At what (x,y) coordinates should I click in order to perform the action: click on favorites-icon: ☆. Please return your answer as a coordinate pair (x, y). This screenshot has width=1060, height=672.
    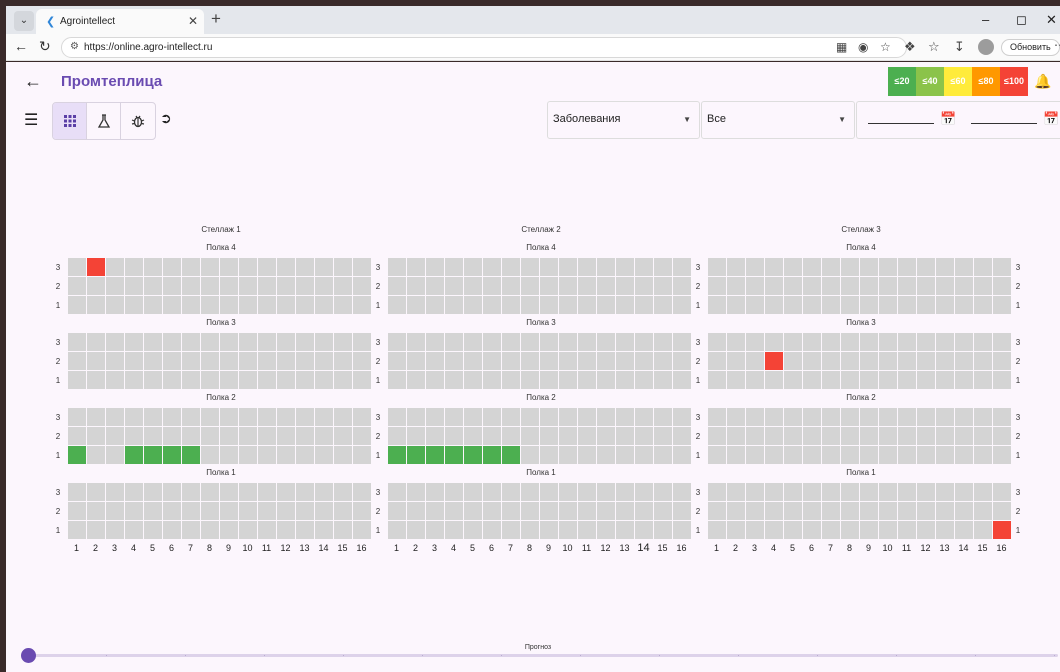
    Looking at the image, I should click on (934, 47).